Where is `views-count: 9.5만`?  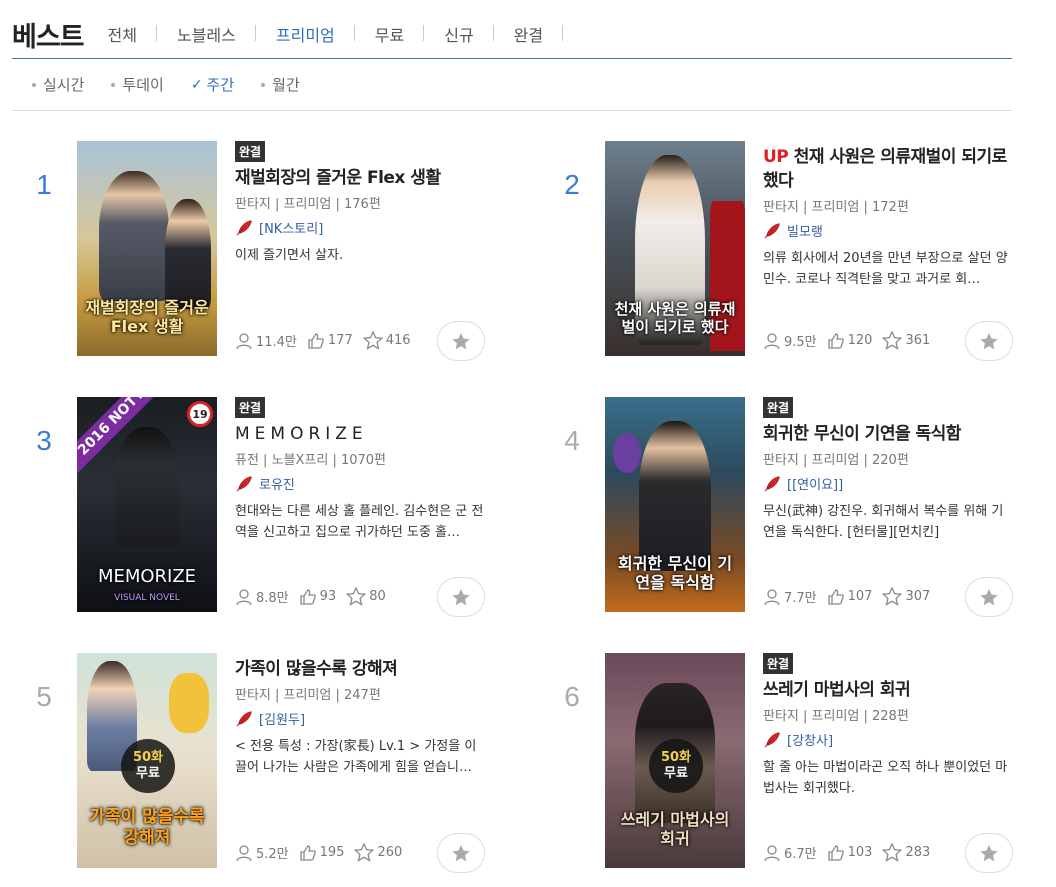 views-count: 9.5만 is located at coordinates (800, 342).